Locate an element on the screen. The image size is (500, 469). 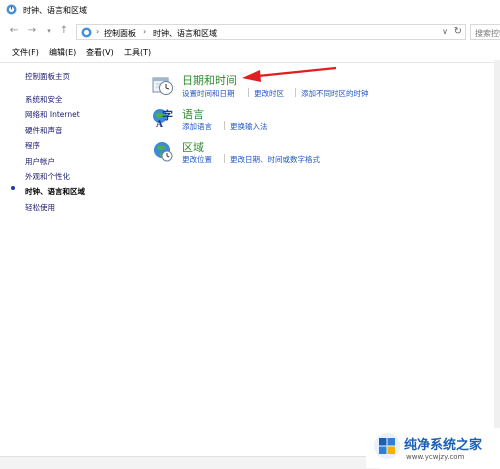
menu-tools: 工具(T) is located at coordinates (137, 52).